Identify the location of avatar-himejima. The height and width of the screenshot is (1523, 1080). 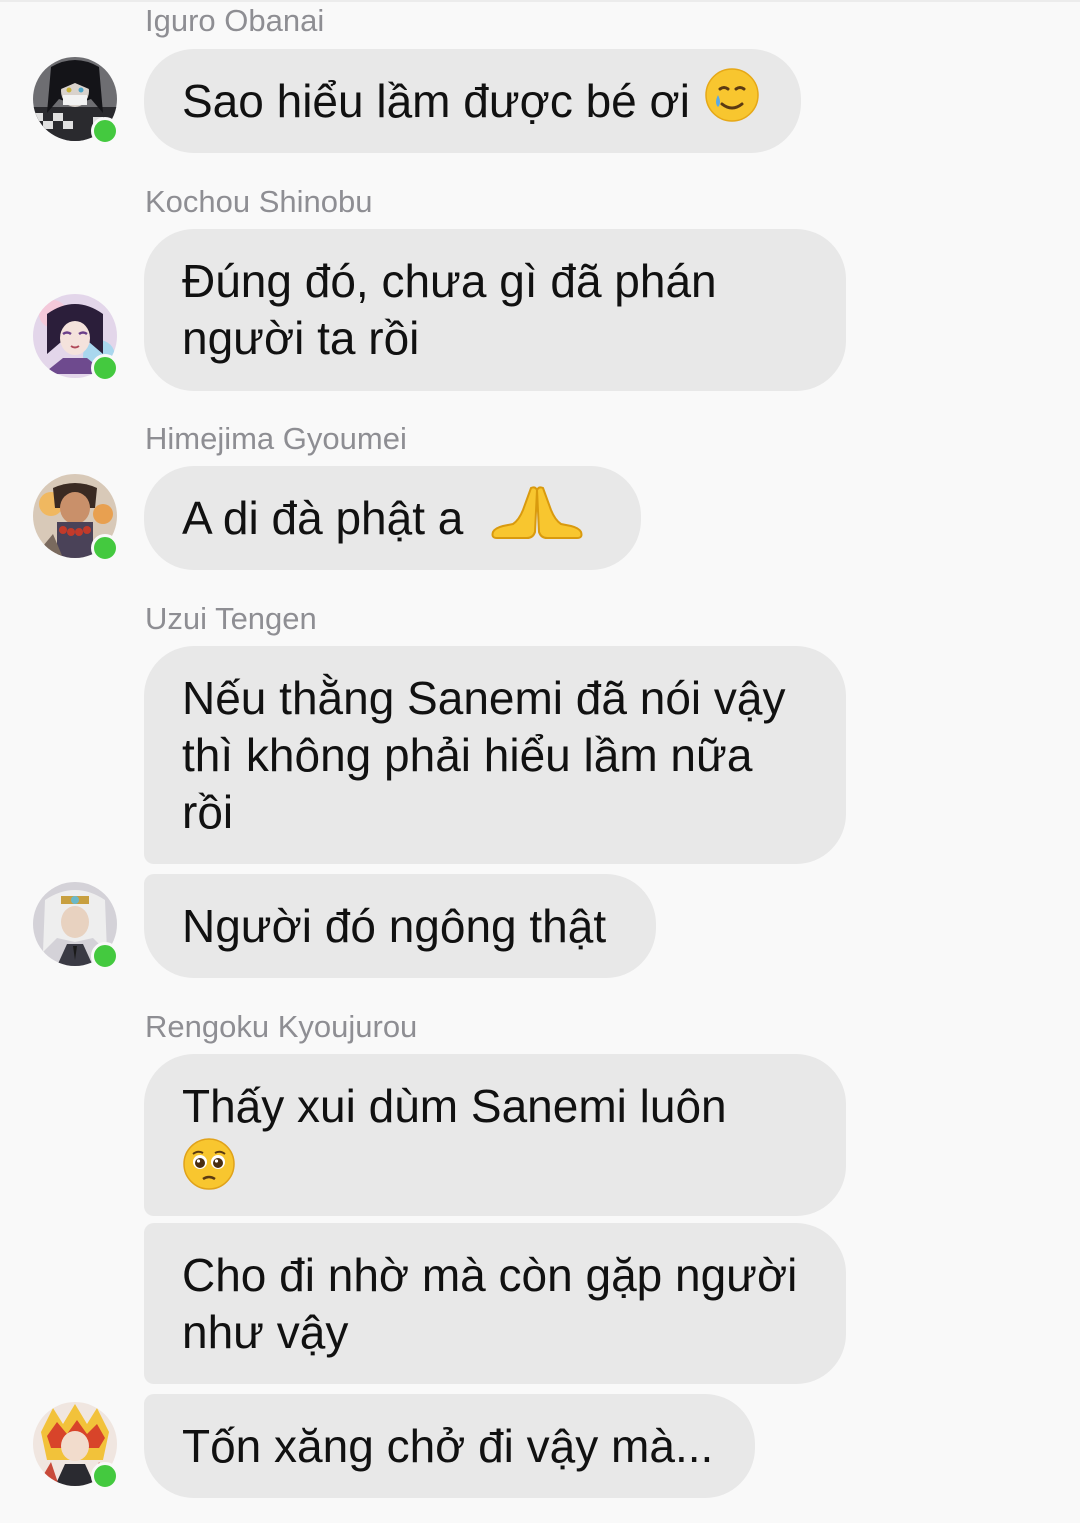
(76, 518).